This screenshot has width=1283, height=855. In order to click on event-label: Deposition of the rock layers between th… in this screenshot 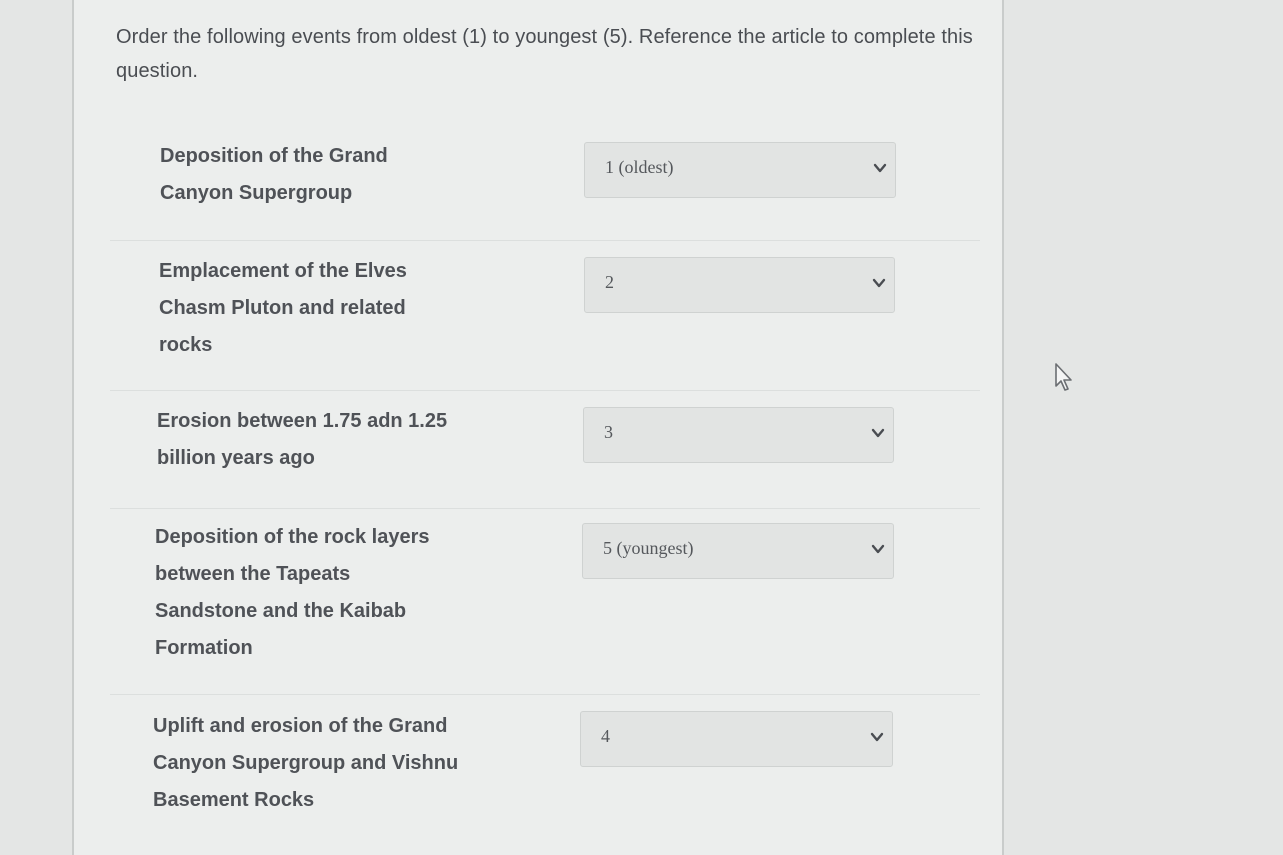, I will do `click(335, 593)`.